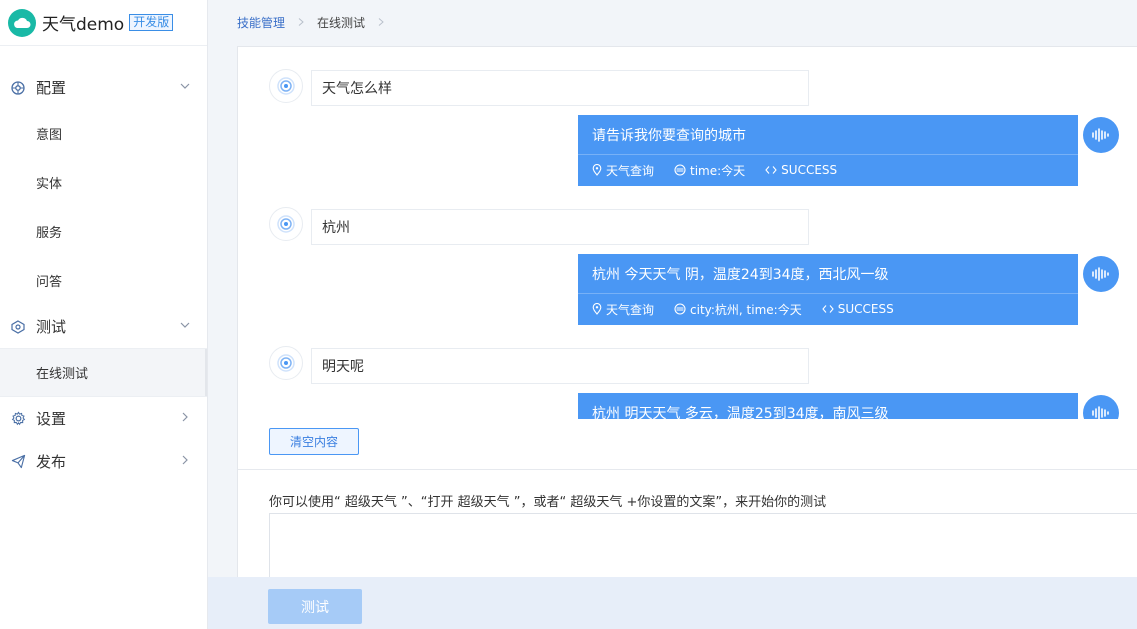 Image resolution: width=1137 pixels, height=629 pixels. I want to click on app-name: 天气demo, so click(83, 25).